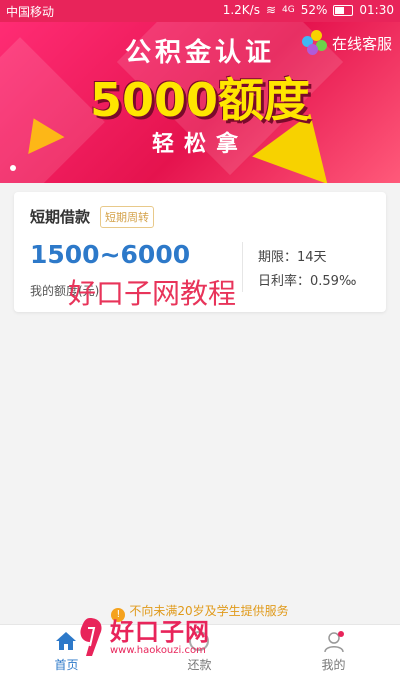 The width and height of the screenshot is (400, 676). What do you see at coordinates (200, 11) in the screenshot?
I see `status-bar: 中国移动 1.2K/s ≋ 4G 52% 01:30` at bounding box center [200, 11].